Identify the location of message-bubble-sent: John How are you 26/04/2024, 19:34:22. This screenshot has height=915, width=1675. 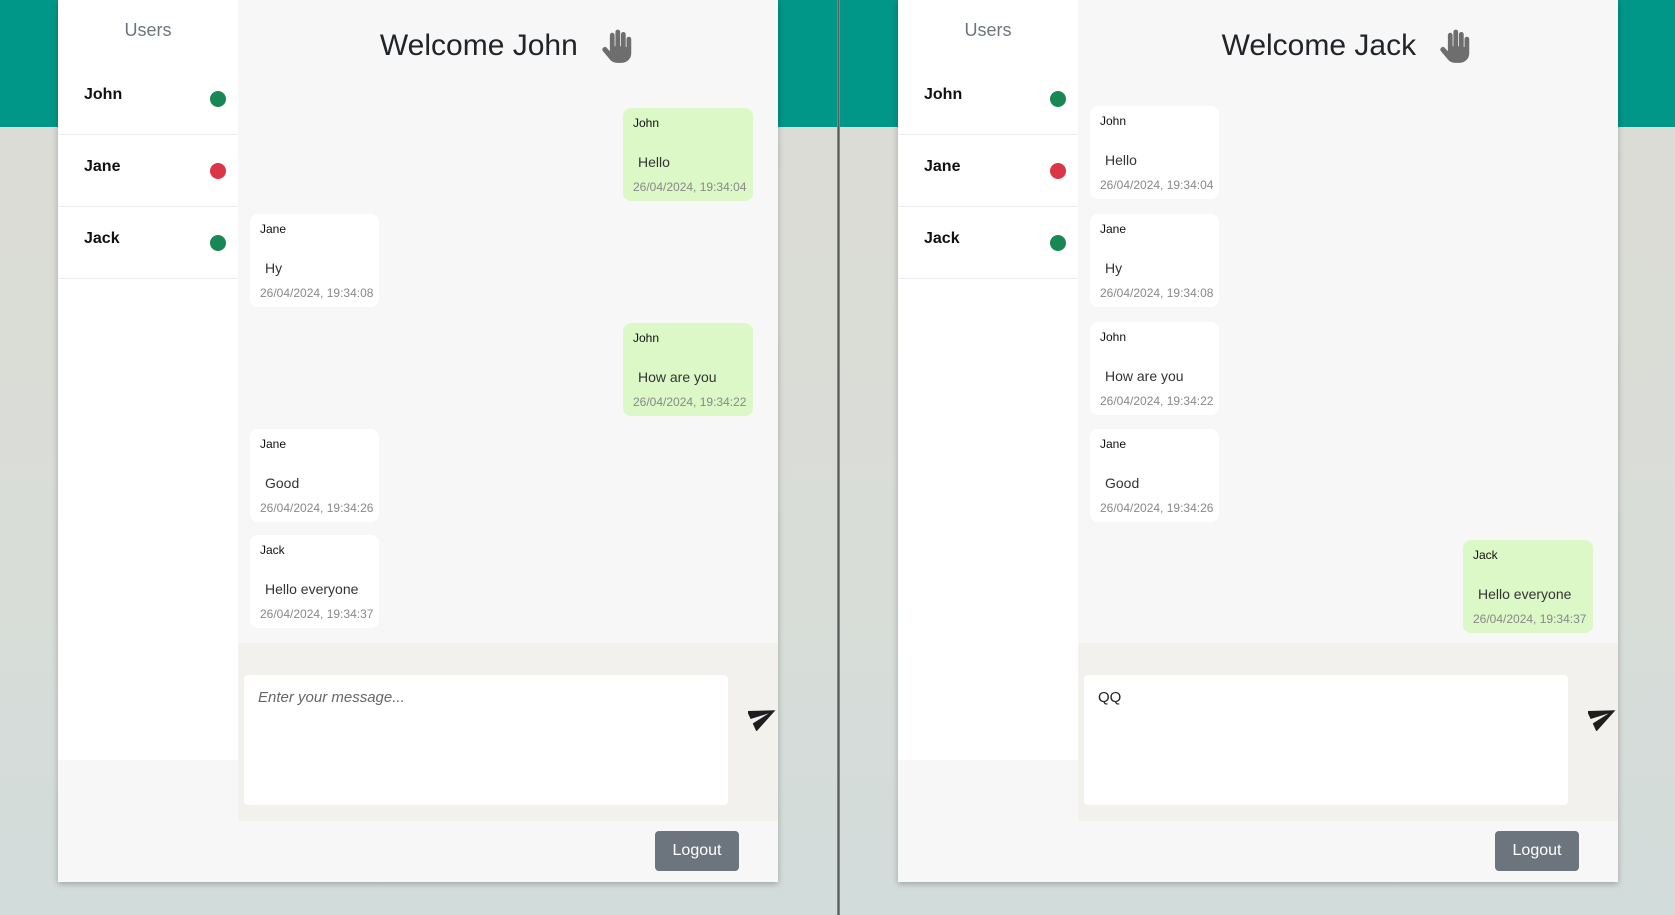
(688, 369).